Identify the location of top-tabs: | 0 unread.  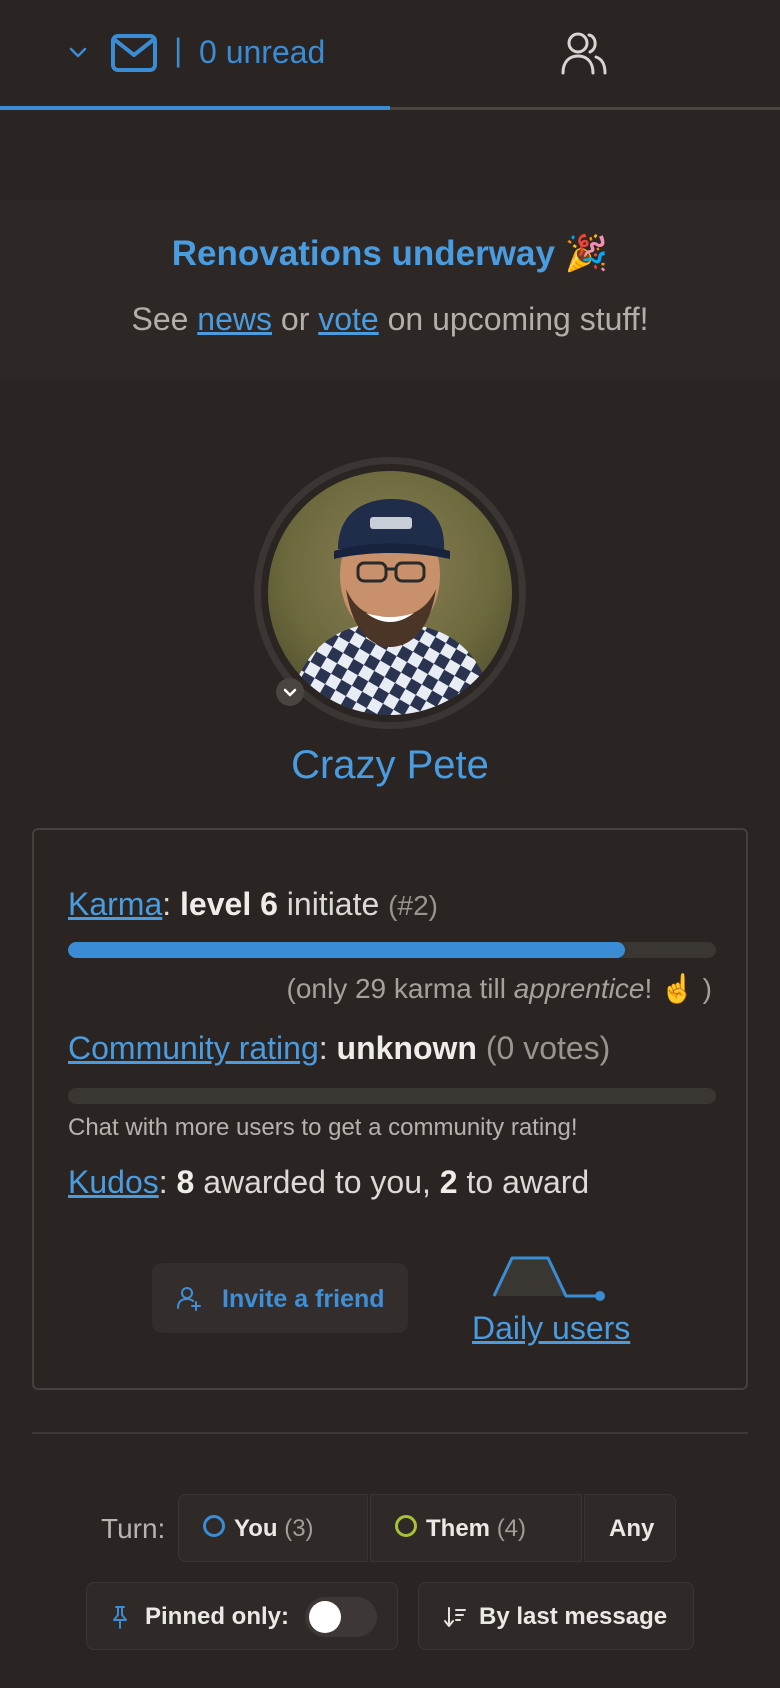
(390, 55).